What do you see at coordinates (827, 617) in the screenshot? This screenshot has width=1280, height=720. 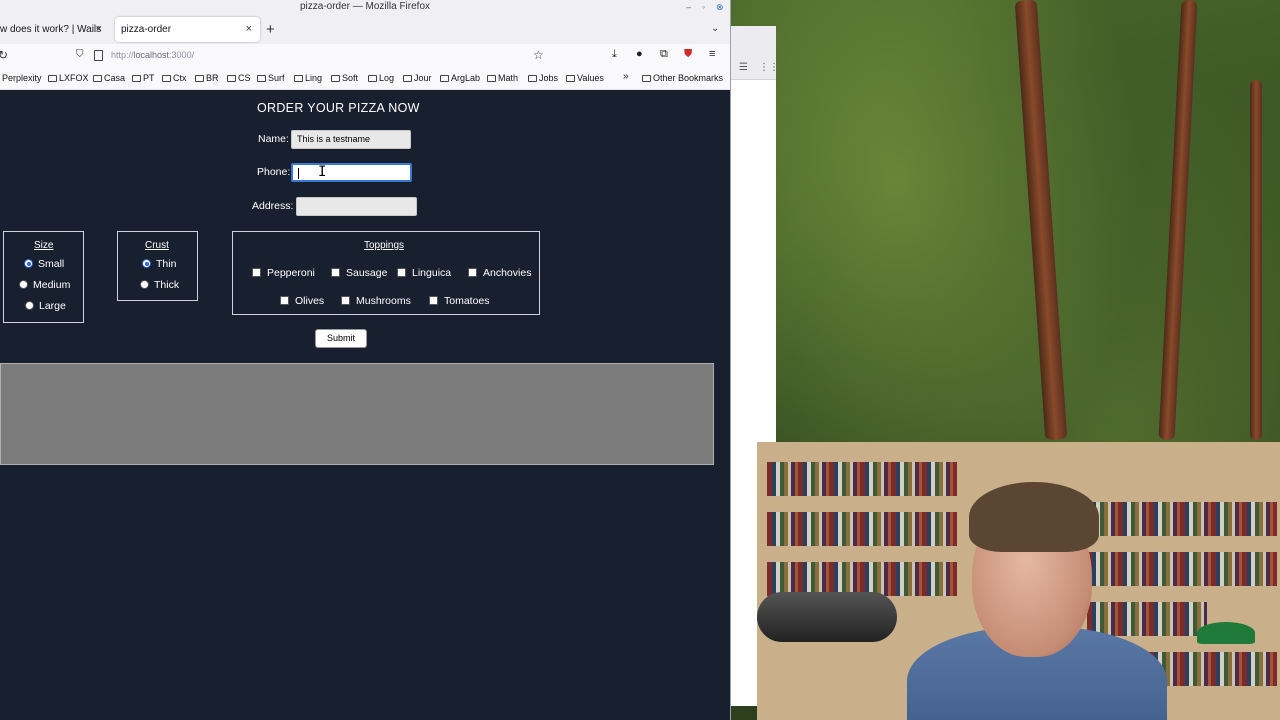 I see `camera-equipment` at bounding box center [827, 617].